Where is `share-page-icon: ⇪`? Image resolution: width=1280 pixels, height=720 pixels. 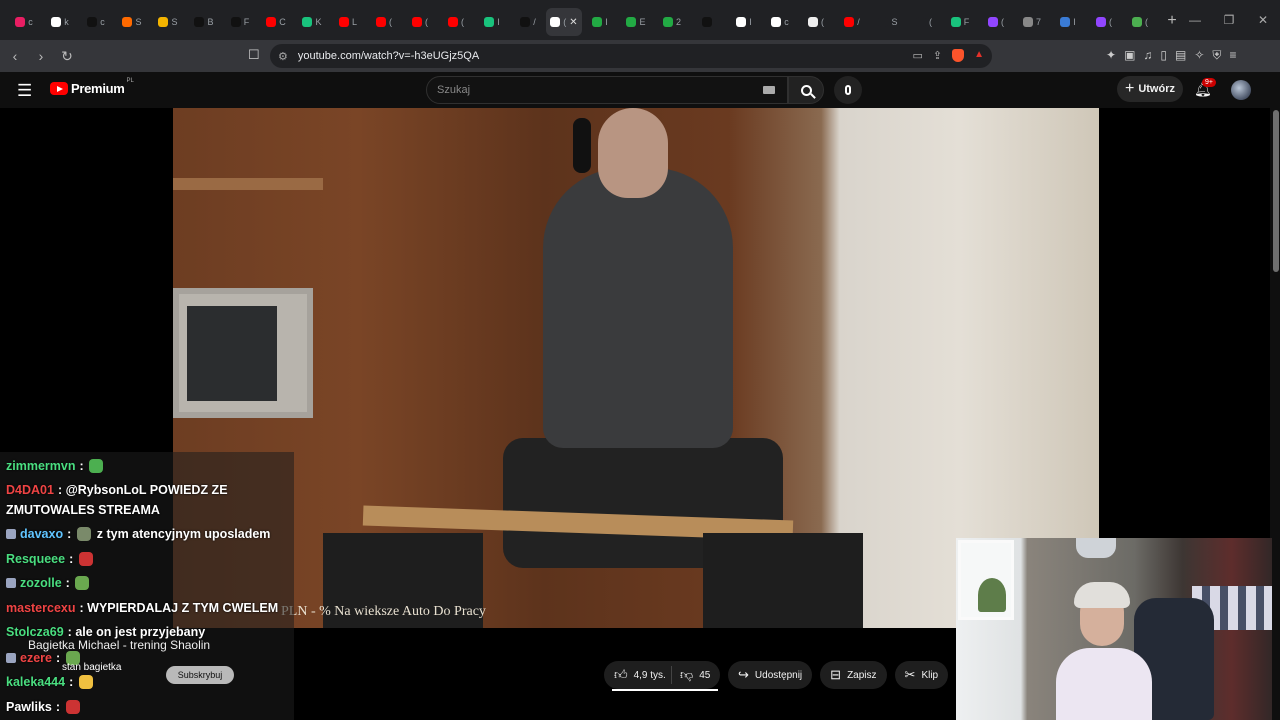 share-page-icon: ⇪ is located at coordinates (937, 55).